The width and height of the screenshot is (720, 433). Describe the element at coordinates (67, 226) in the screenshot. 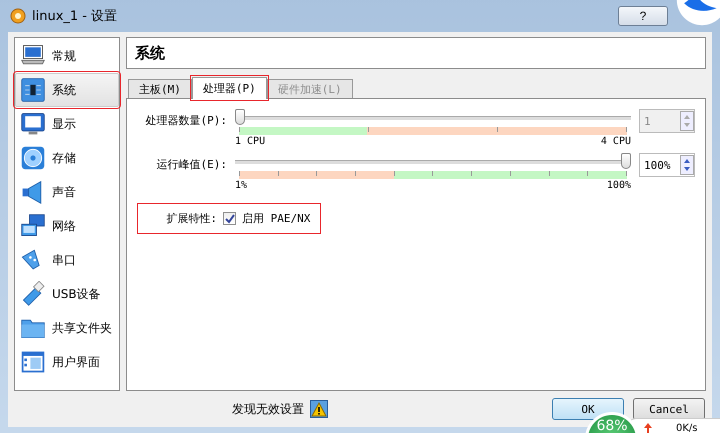

I see `sidebar-item: 网络` at that location.